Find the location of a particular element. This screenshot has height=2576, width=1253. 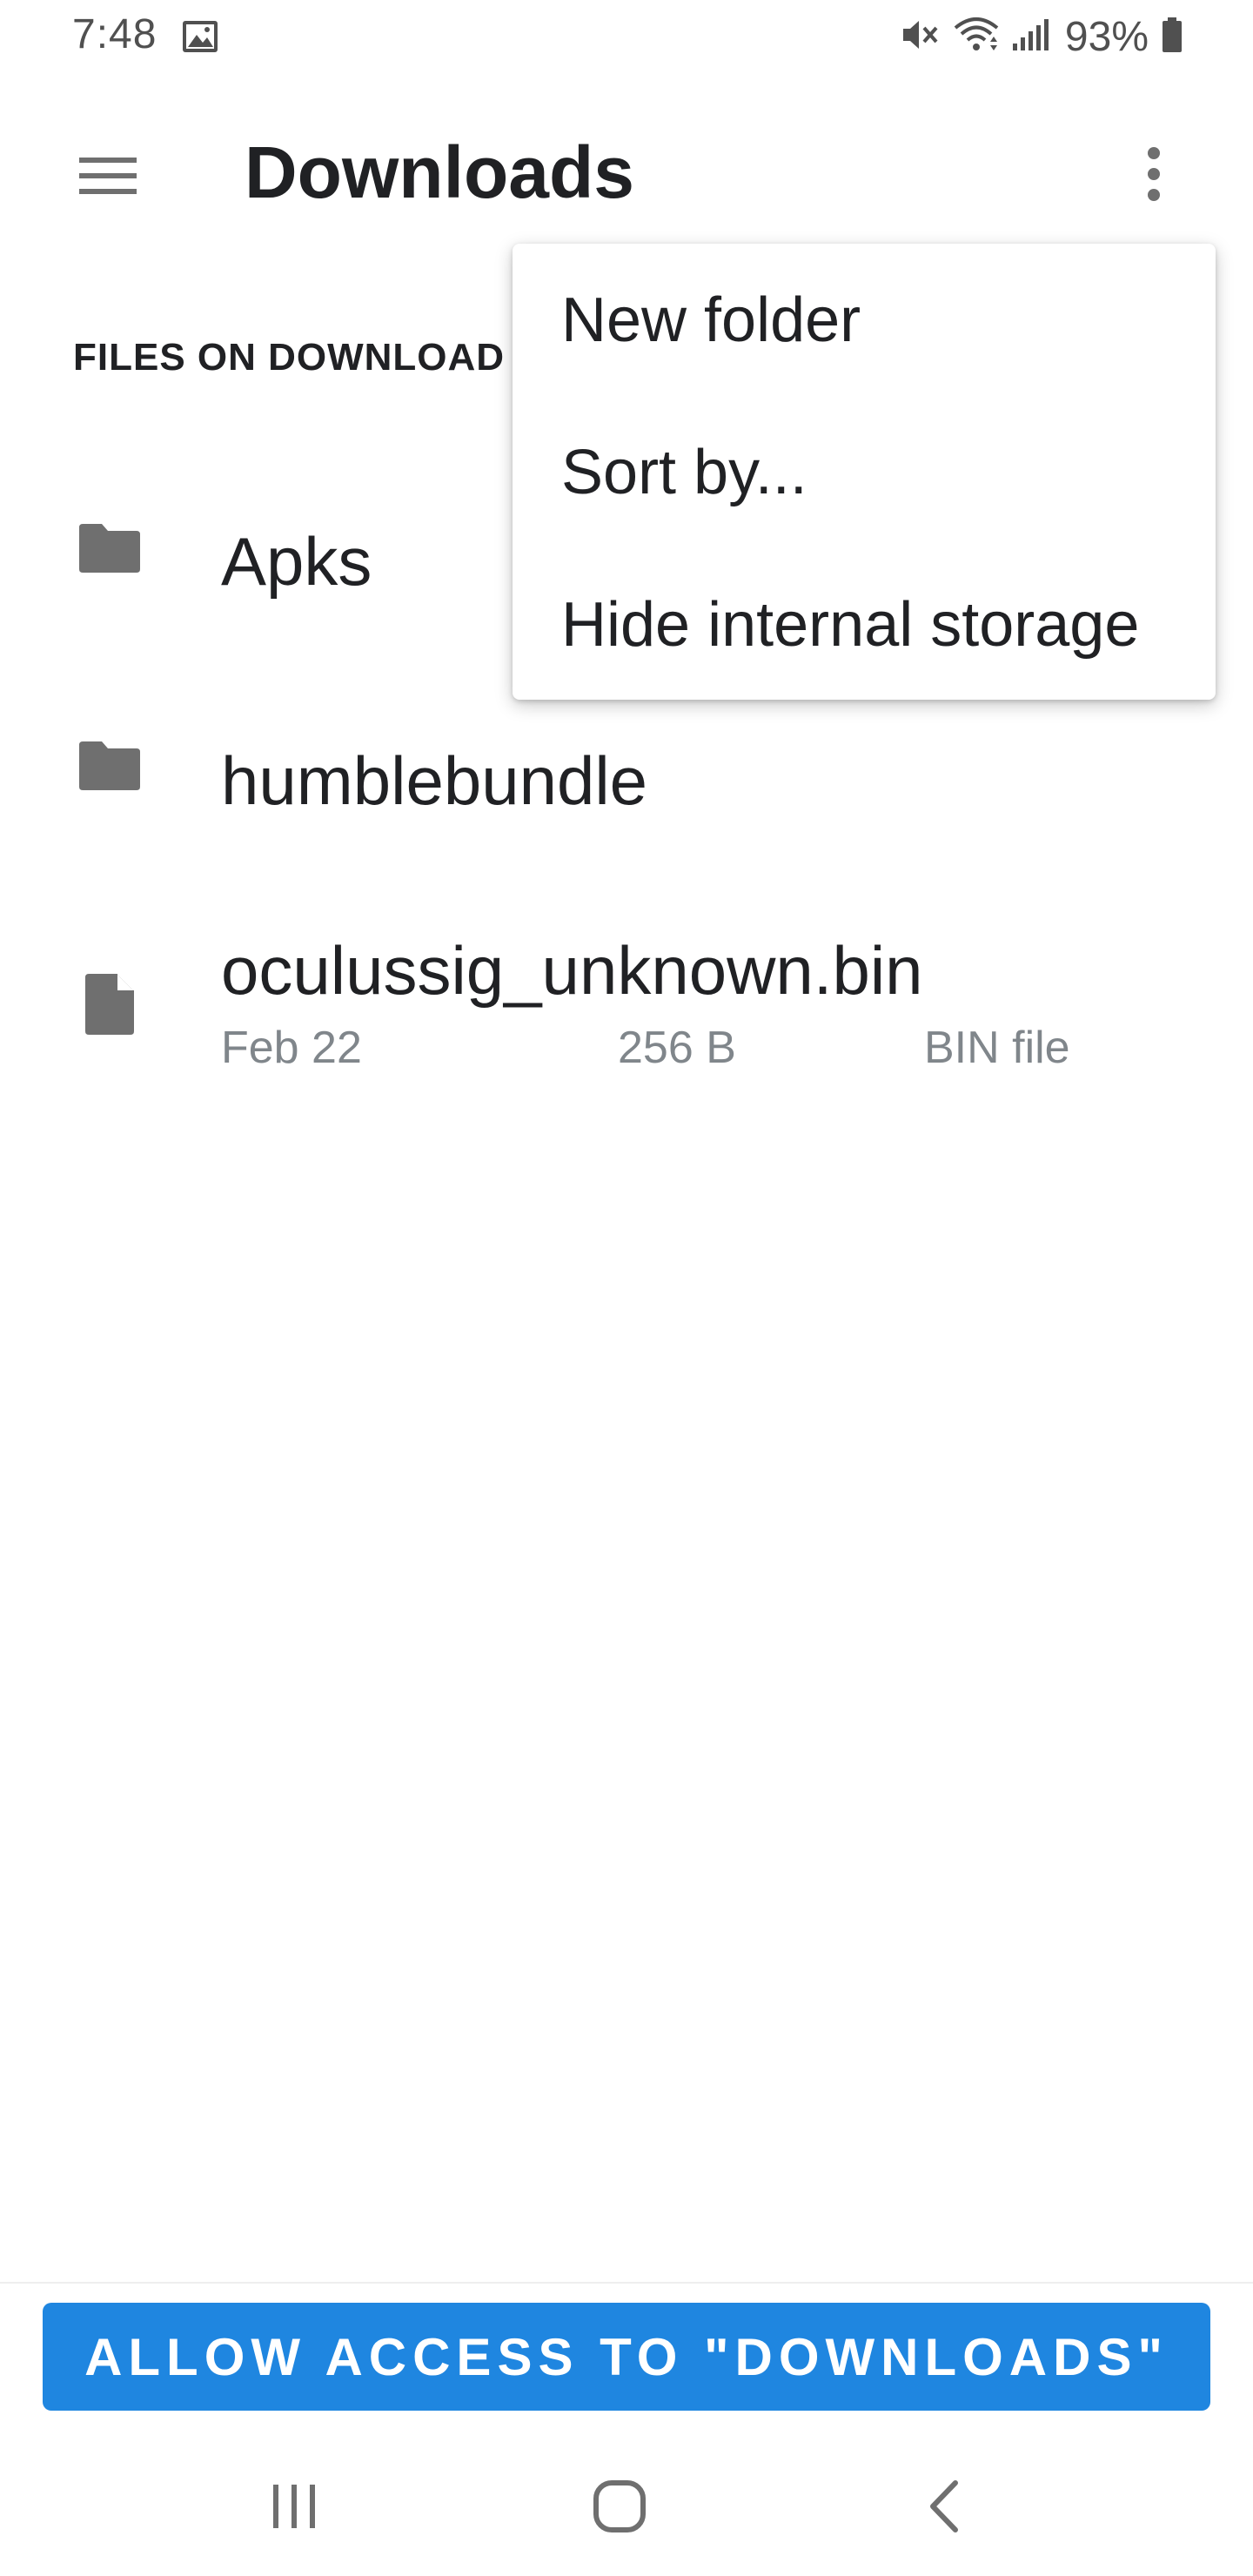

status-time: 7:48 is located at coordinates (114, 34).